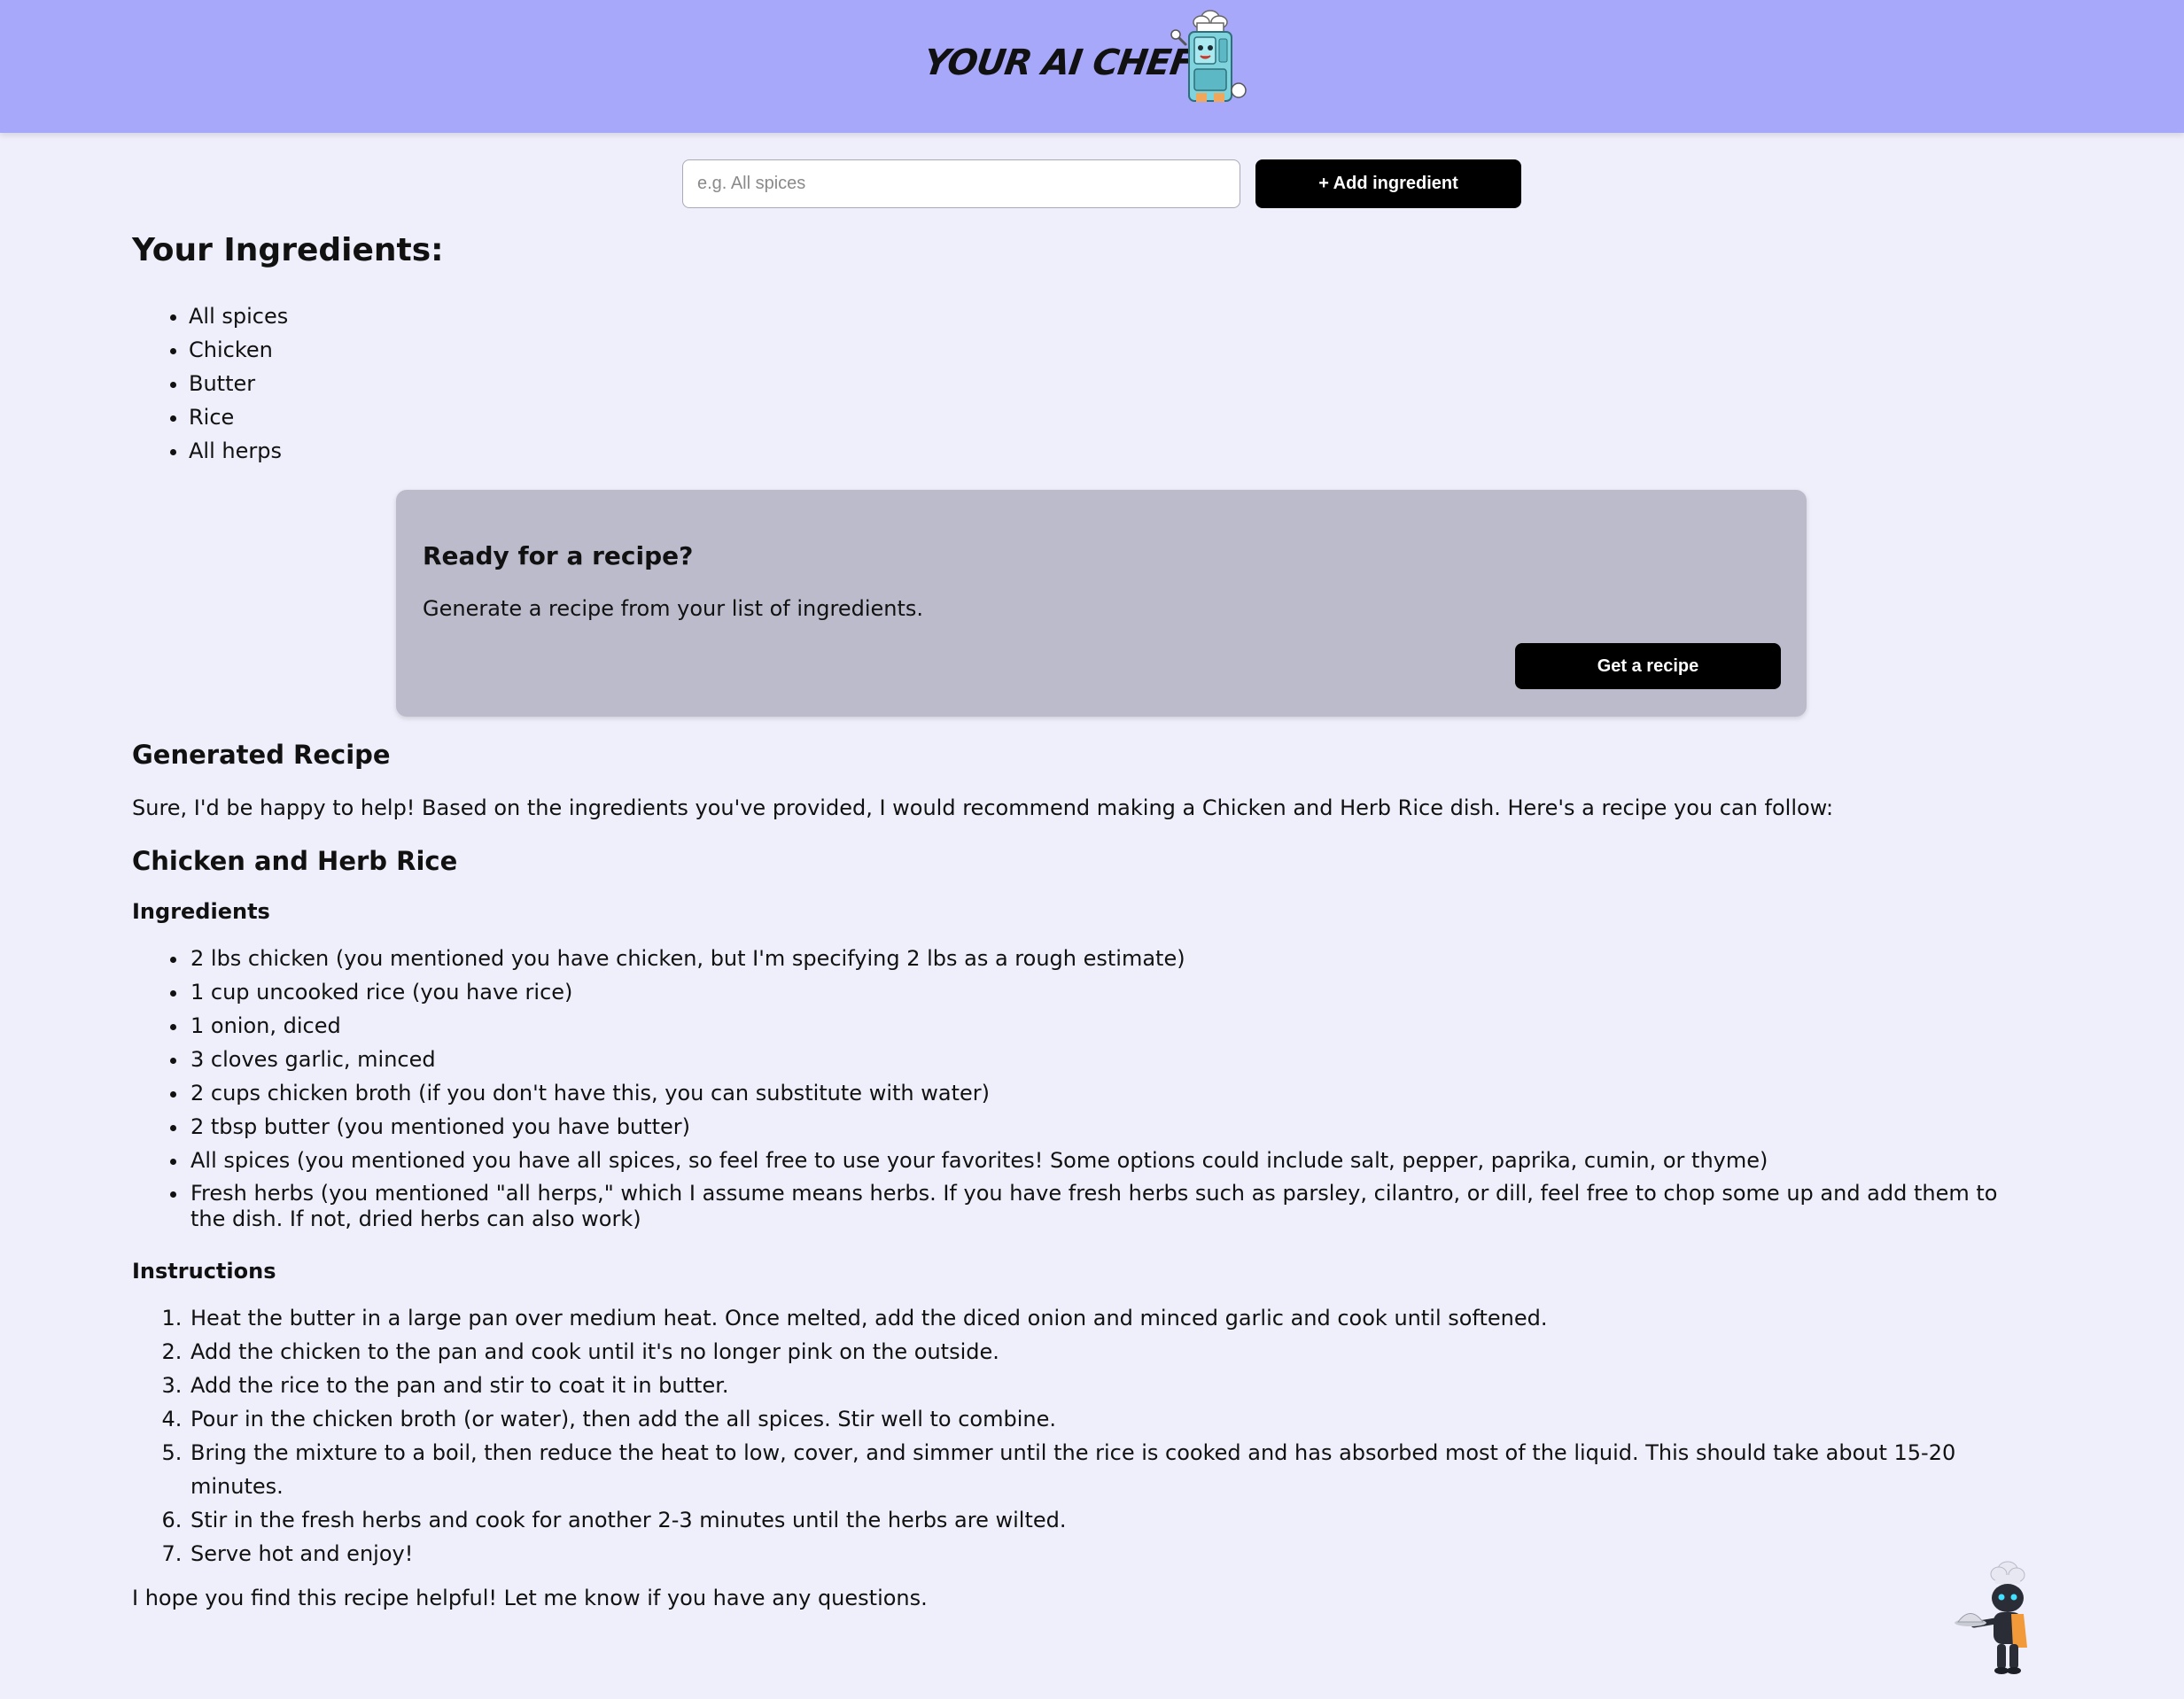  What do you see at coordinates (1388, 183) in the screenshot?
I see `add-ingredient-button: + Add ingredient` at bounding box center [1388, 183].